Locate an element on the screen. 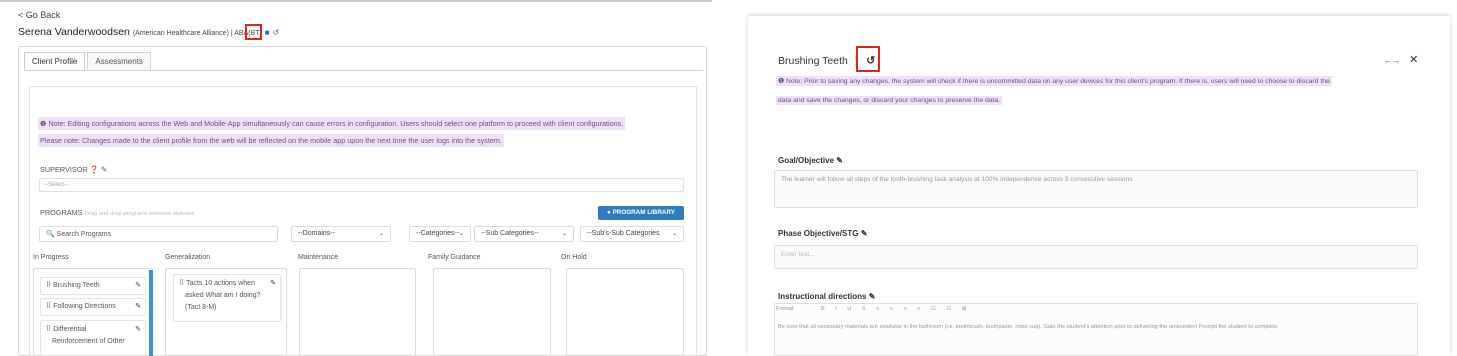 Image resolution: width=1457 pixels, height=356 pixels. search-icon: 🔍 is located at coordinates (50, 234).